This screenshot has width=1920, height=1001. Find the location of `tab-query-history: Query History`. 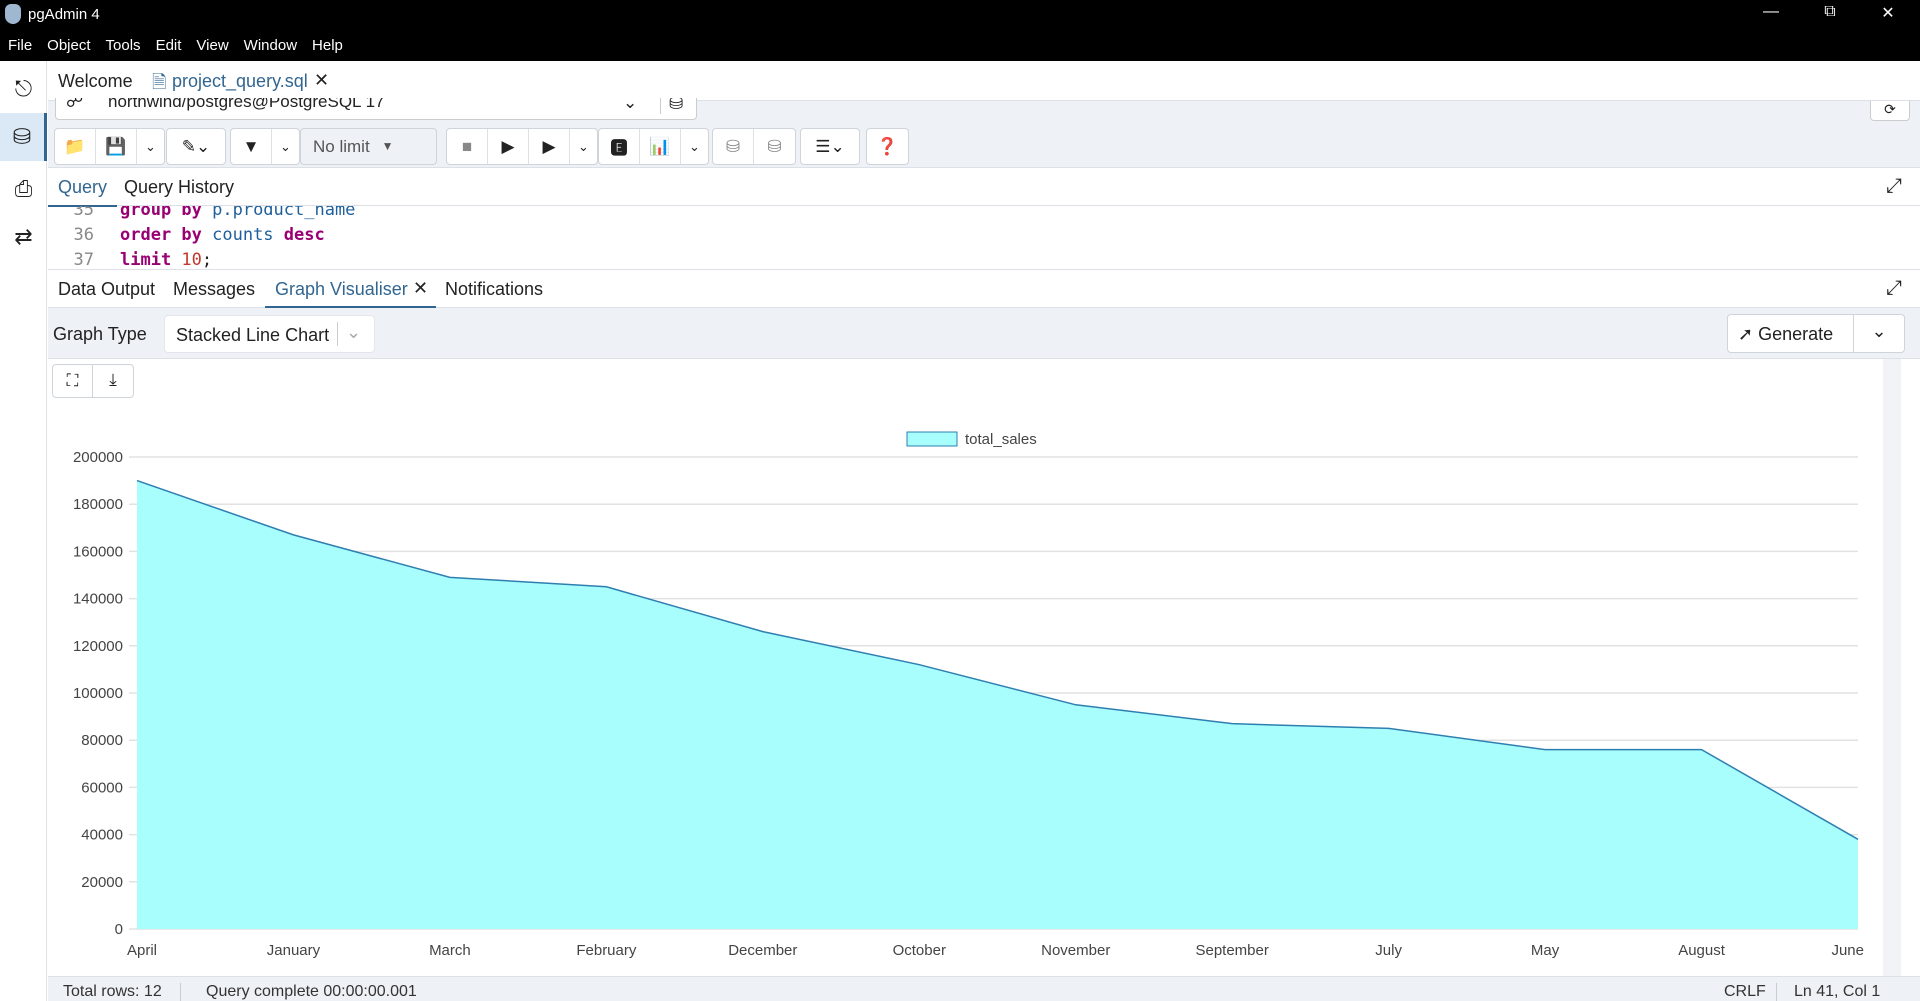

tab-query-history: Query History is located at coordinates (179, 187).